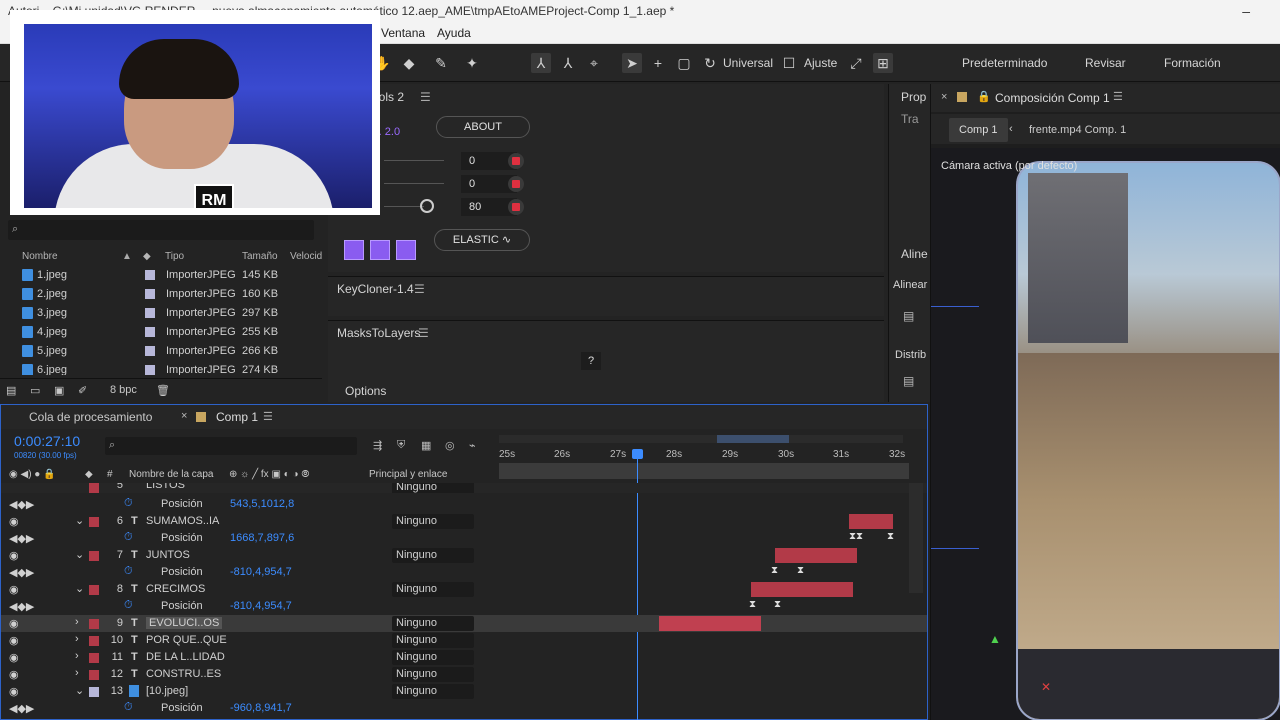 Image resolution: width=1280 pixels, height=720 pixels. I want to click on layer-row-selected: ◉ › 9 T EVOLUCI..OS Ninguno, so click(464, 623).